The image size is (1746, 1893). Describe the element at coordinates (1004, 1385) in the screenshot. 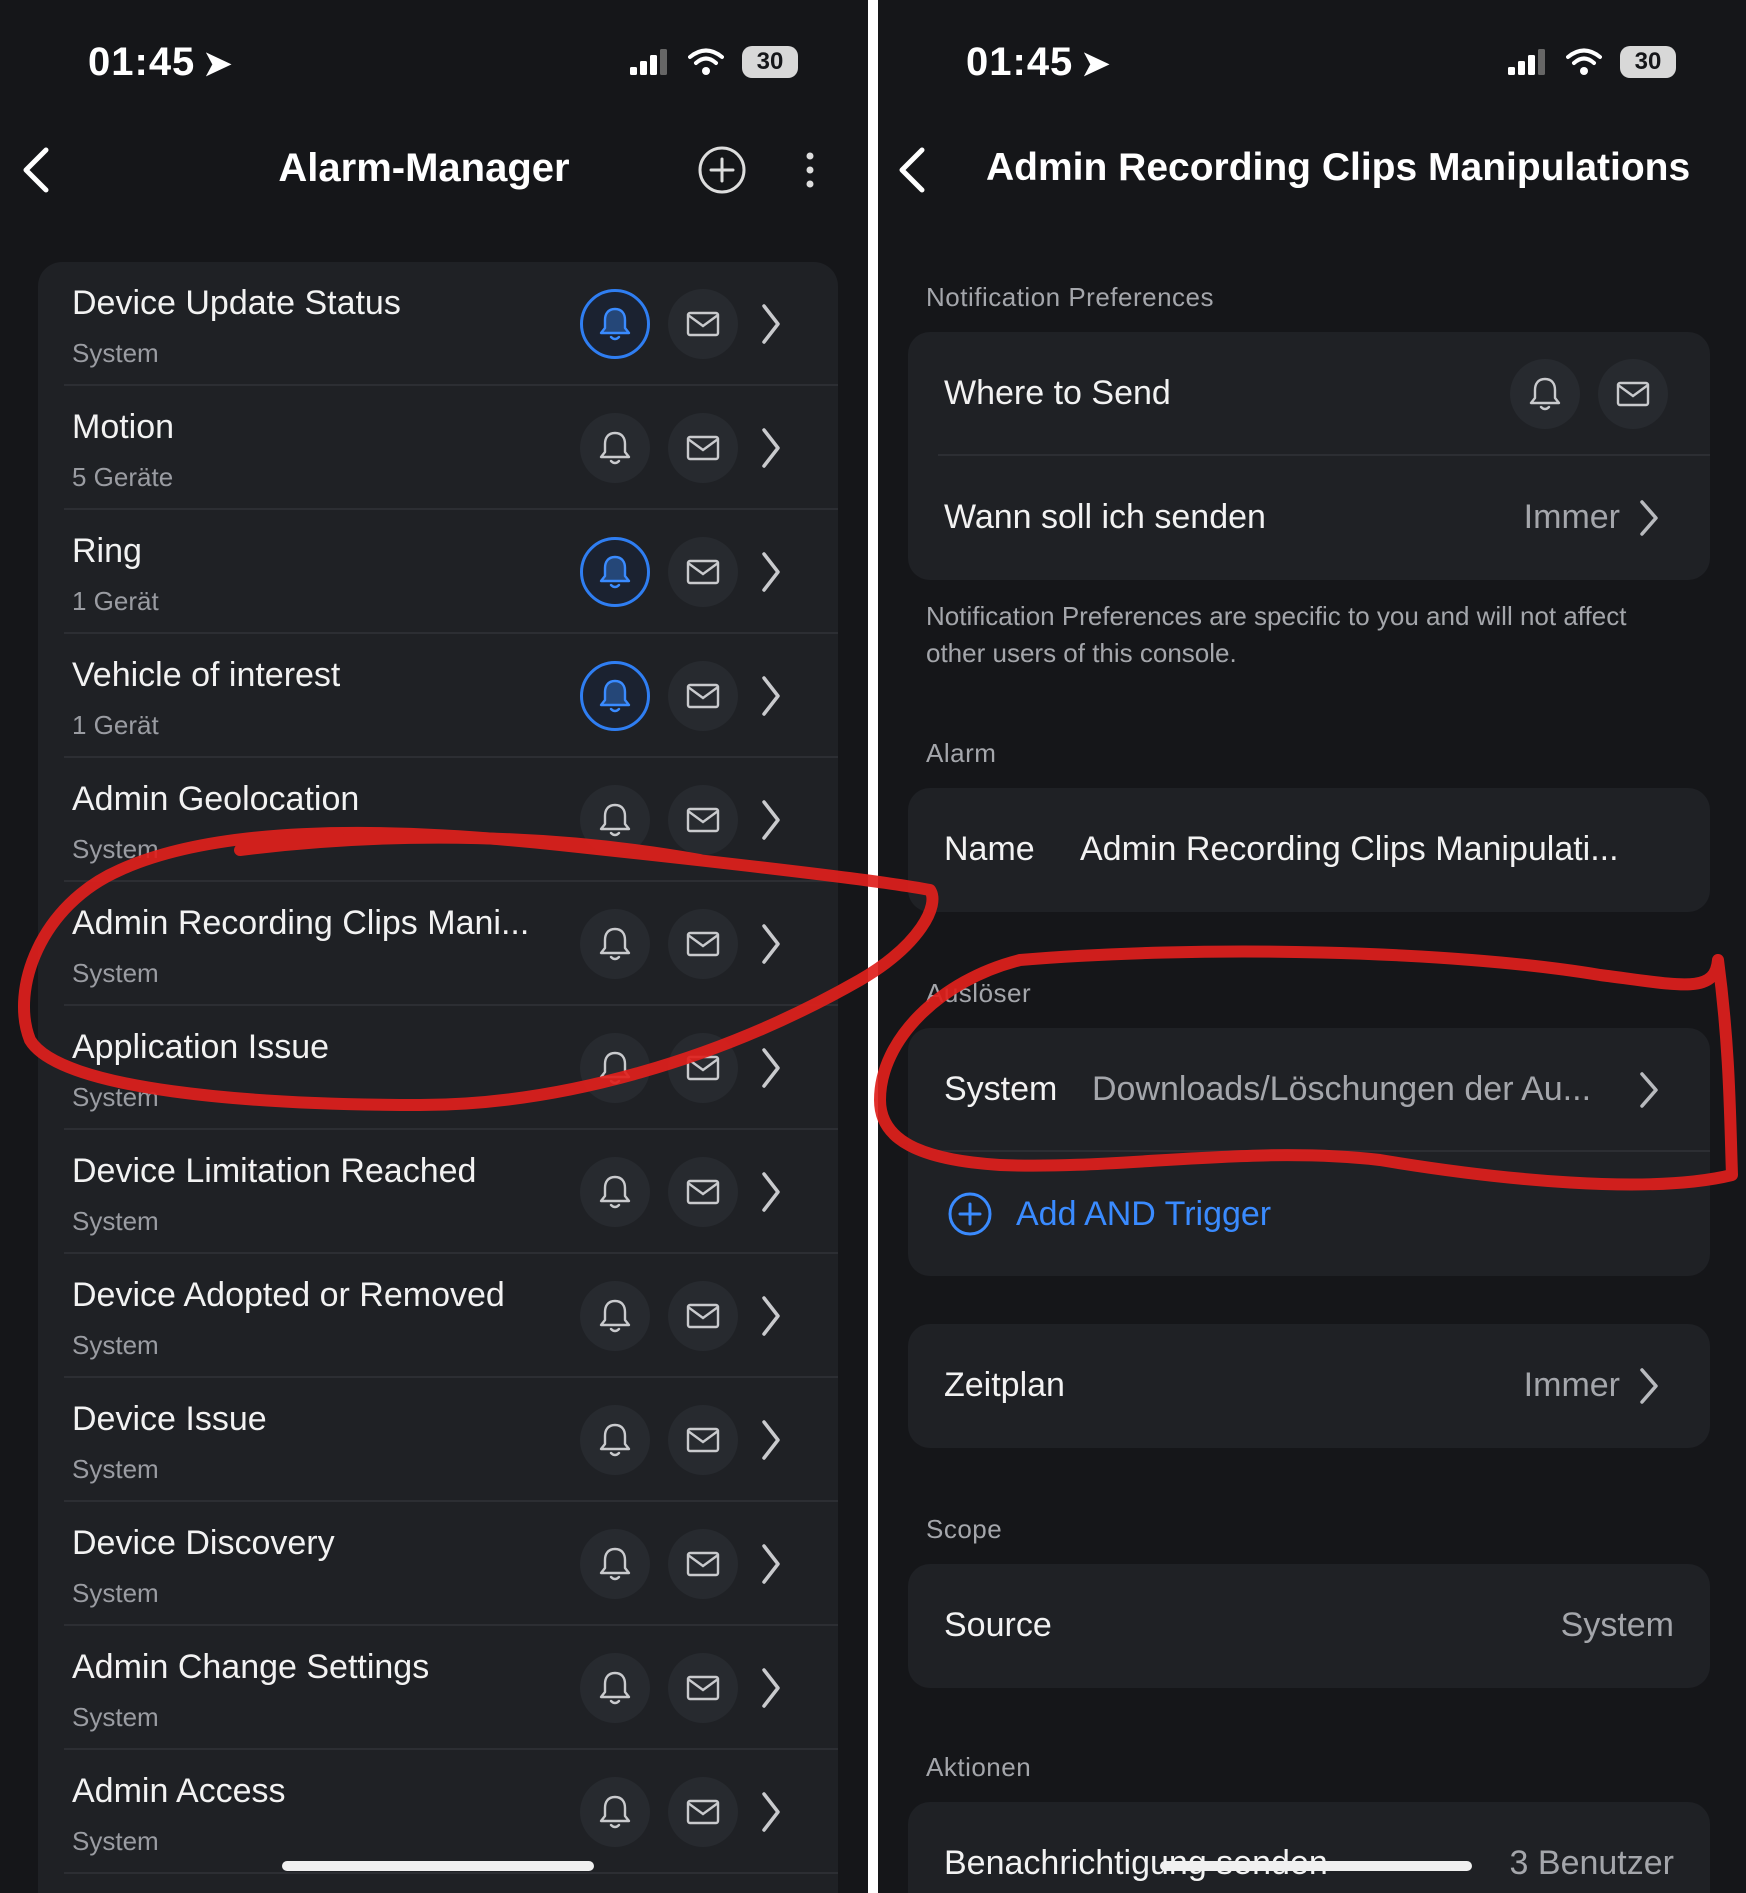

I see `schedule-label: Zeitplan` at that location.